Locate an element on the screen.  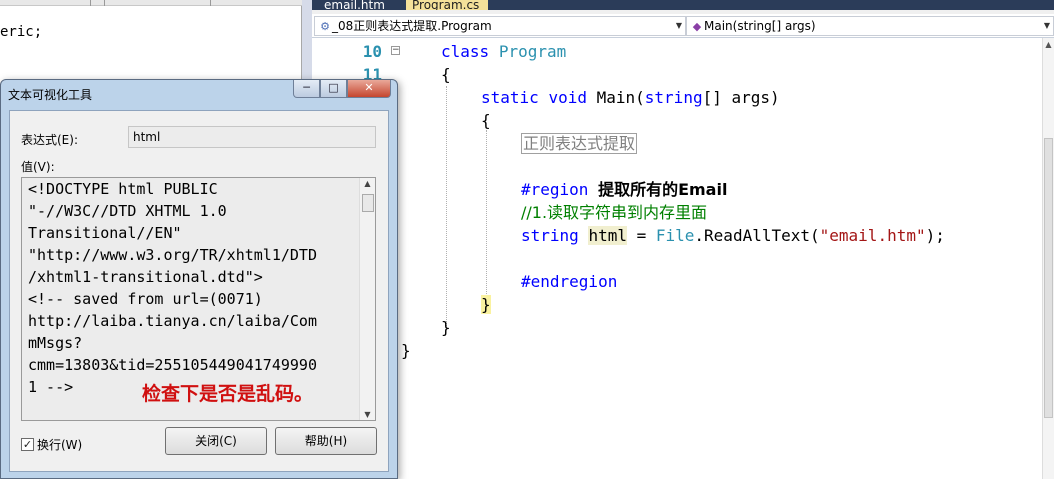
close-button: 关闭(C) is located at coordinates (216, 441).